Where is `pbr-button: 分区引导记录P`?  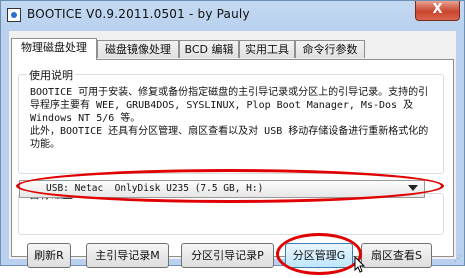
pbr-button: 分区引导记录P is located at coordinates (227, 255).